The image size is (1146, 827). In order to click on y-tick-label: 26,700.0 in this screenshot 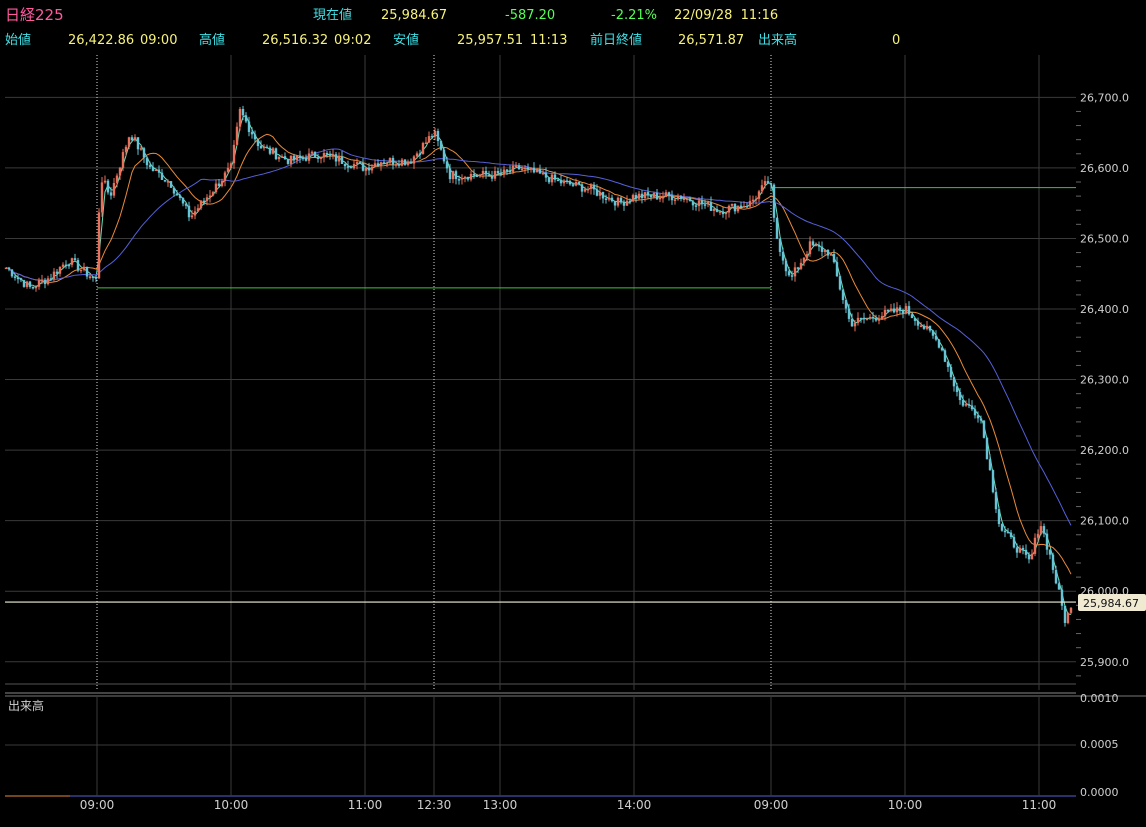, I will do `click(1104, 97)`.